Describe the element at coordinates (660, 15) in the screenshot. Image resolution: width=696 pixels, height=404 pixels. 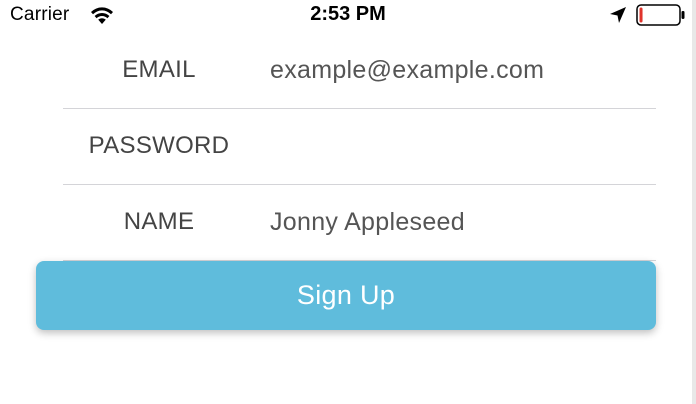
I see `battery-low-icon` at that location.